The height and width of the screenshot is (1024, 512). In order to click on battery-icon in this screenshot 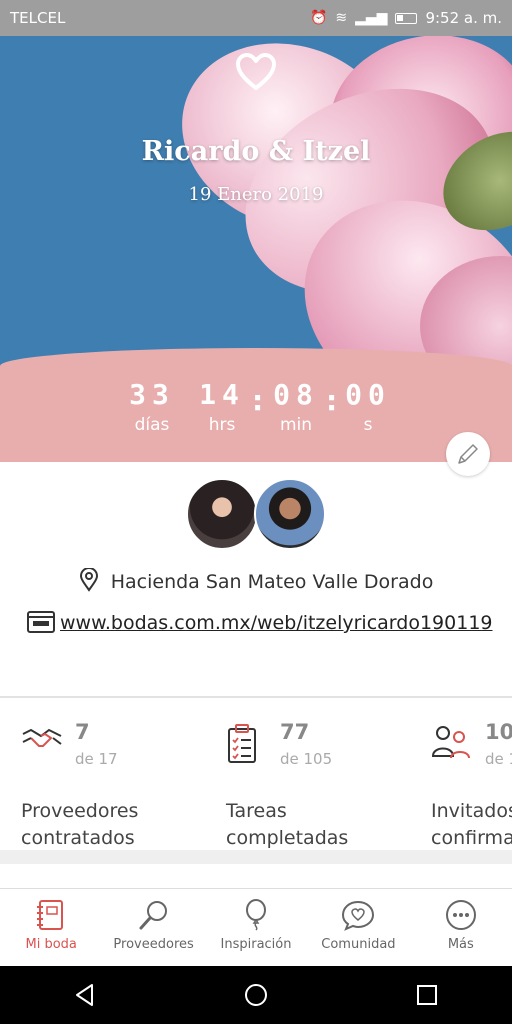, I will do `click(406, 18)`.